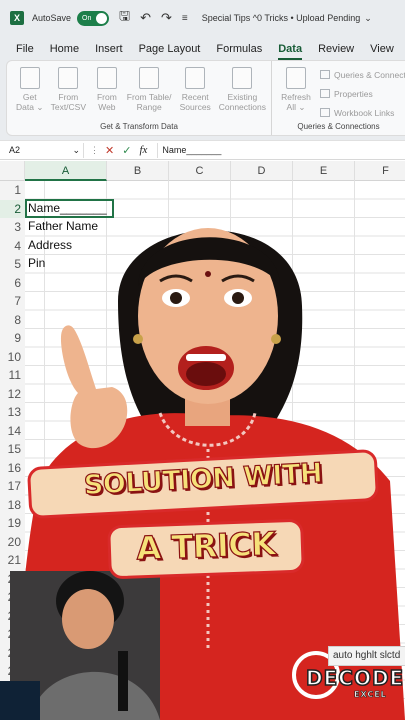 This screenshot has height=720, width=405. What do you see at coordinates (12, 412) in the screenshot?
I see `row-header-13: 13` at bounding box center [12, 412].